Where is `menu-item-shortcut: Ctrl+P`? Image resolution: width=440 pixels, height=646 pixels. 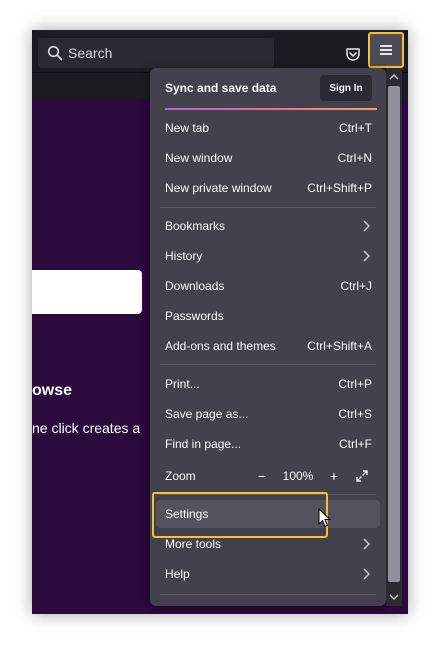 menu-item-shortcut: Ctrl+P is located at coordinates (355, 384).